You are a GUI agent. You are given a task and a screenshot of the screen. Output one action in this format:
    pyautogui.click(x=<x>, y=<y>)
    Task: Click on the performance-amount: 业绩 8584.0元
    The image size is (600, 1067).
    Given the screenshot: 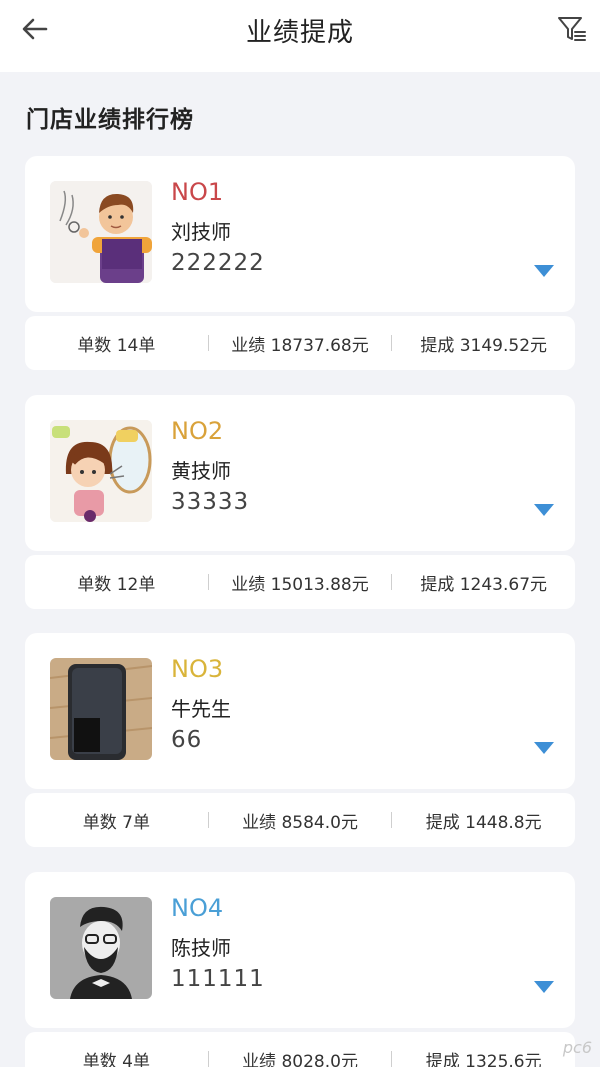 What is the action you would take?
    pyautogui.click(x=300, y=822)
    